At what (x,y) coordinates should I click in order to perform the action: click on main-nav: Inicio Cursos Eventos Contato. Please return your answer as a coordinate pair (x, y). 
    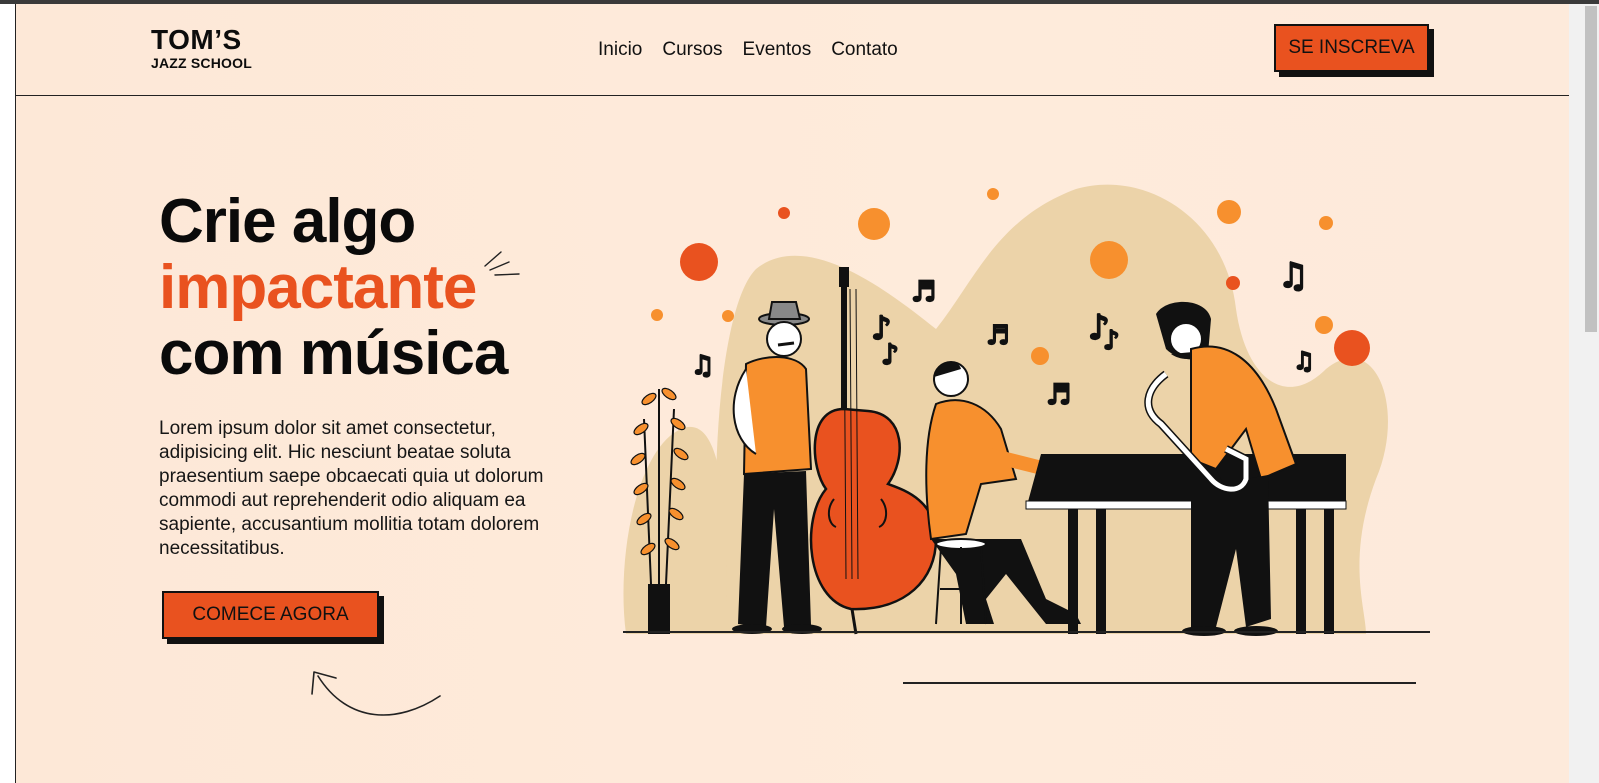
    Looking at the image, I should click on (748, 50).